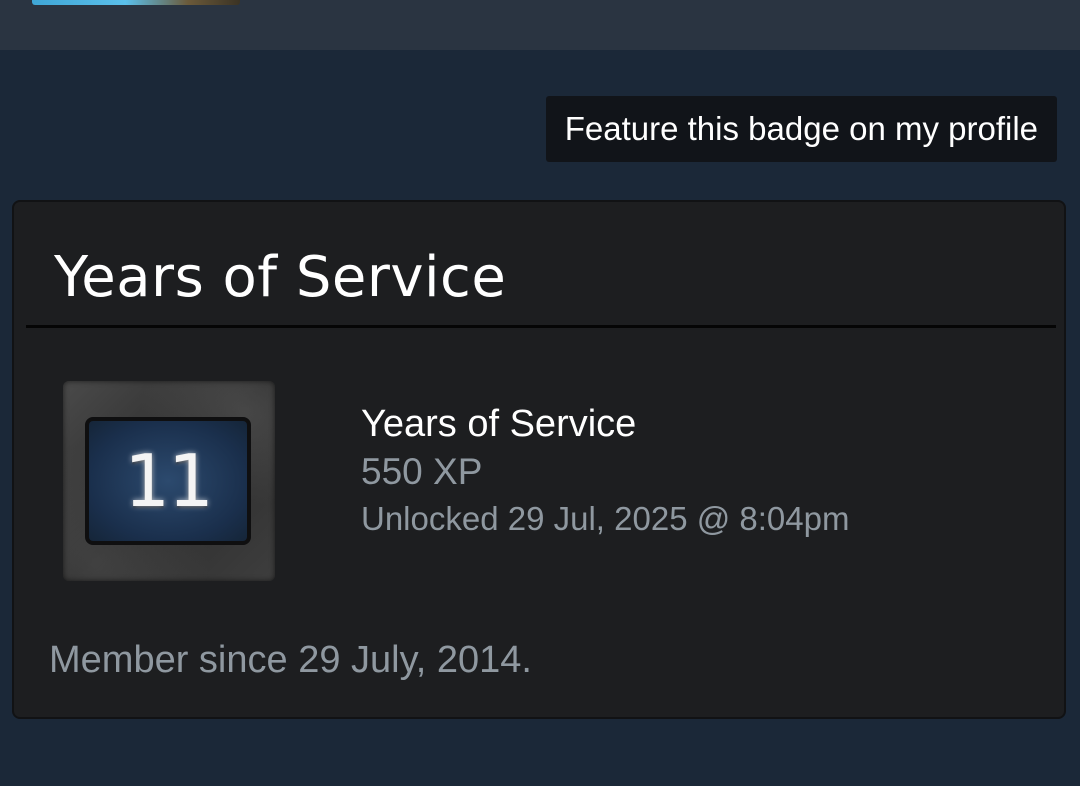  I want to click on years-of-service-badge-icon: 11, so click(169, 481).